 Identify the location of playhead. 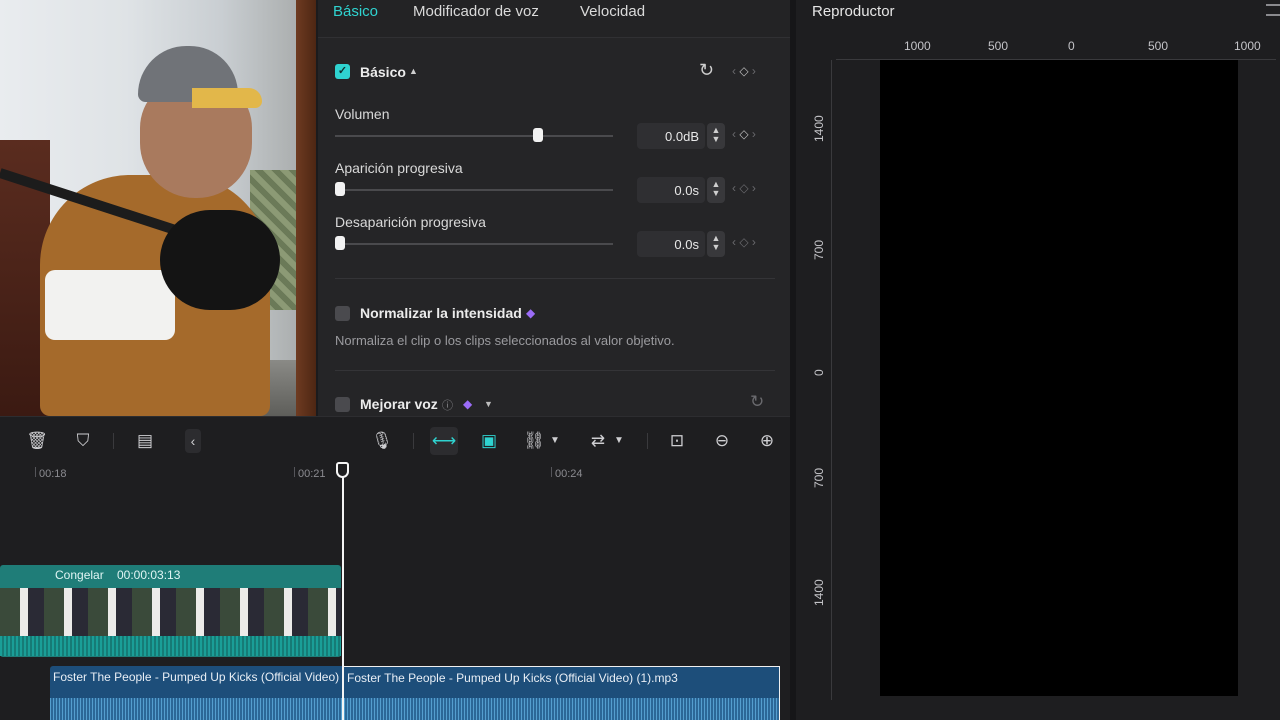
(343, 592).